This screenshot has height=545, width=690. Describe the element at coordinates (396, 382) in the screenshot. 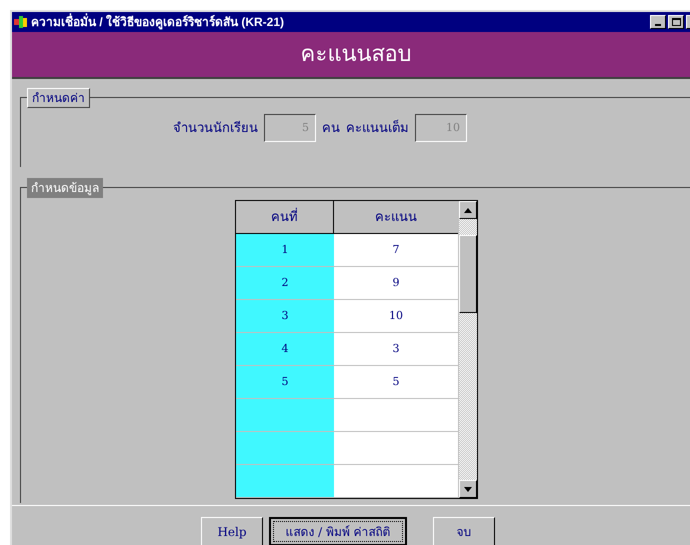

I see `table-cell-text: 5` at that location.